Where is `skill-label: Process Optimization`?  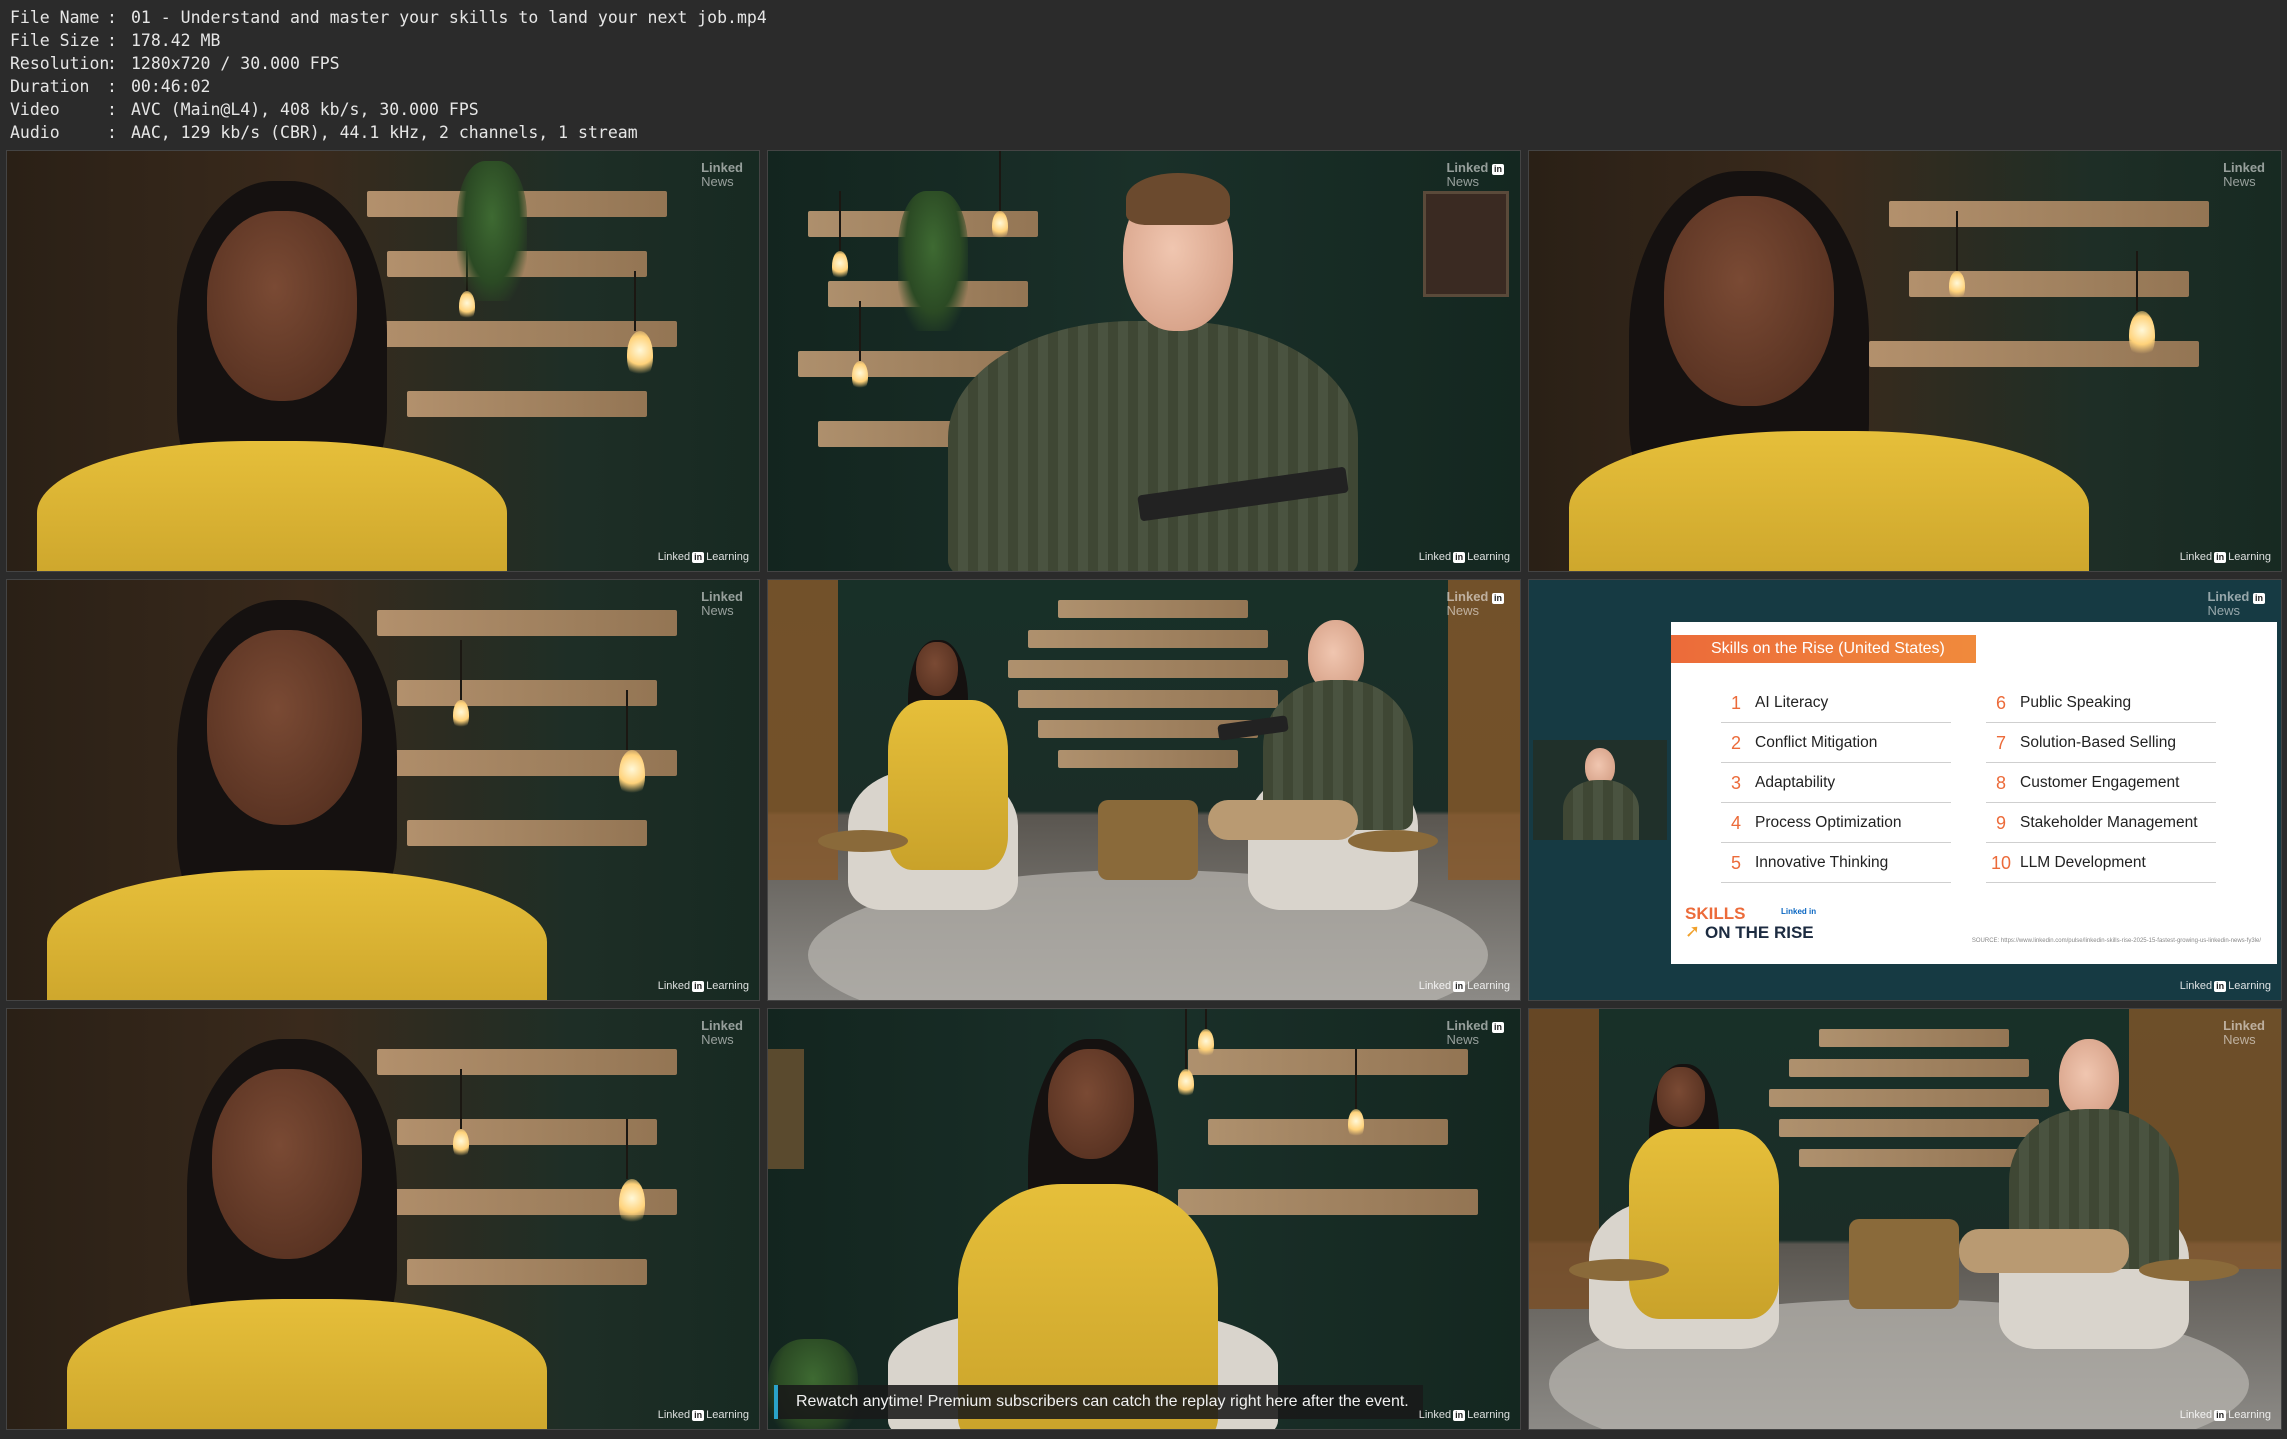
skill-label: Process Optimization is located at coordinates (1828, 822).